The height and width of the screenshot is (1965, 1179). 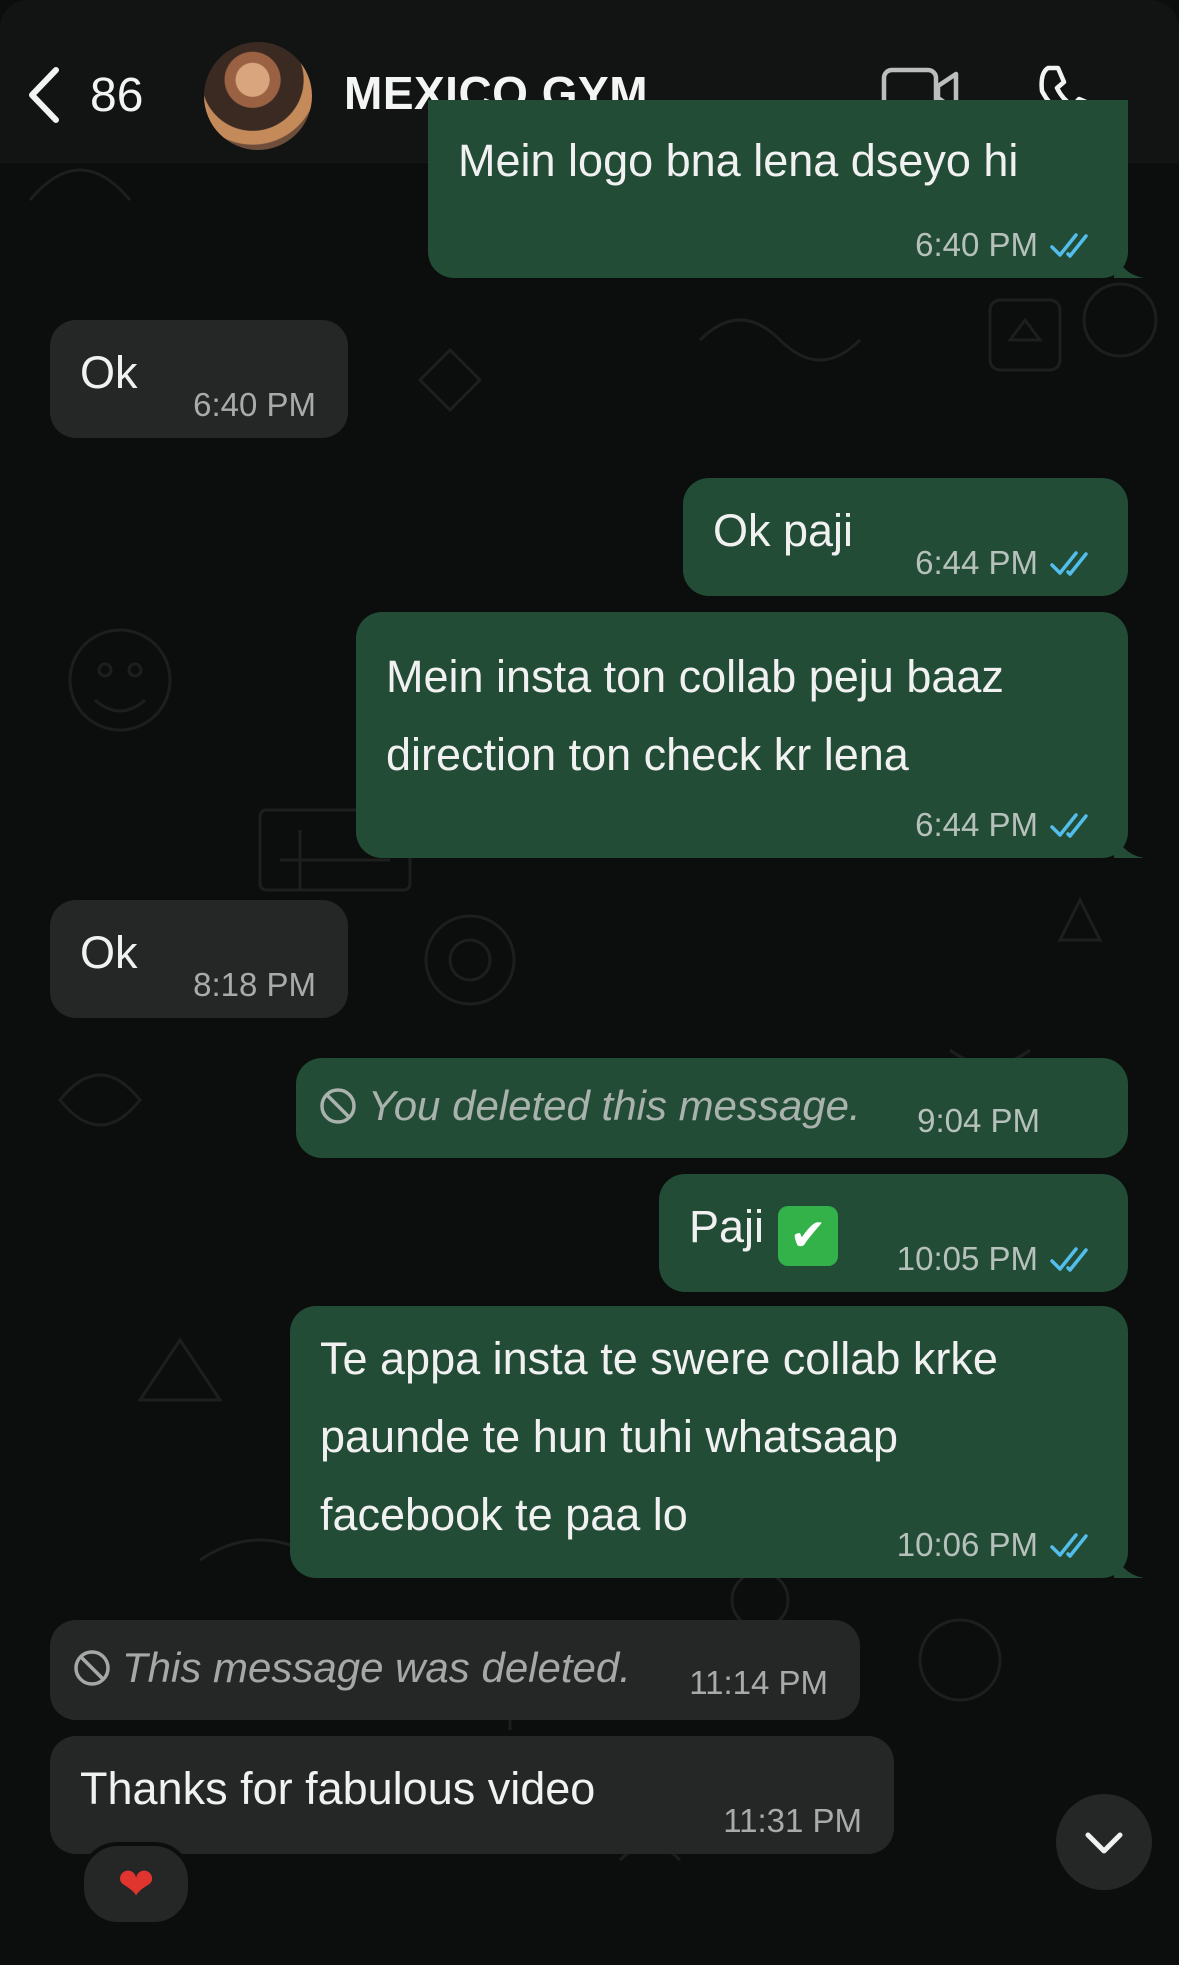 I want to click on message-time: 10:06 PM, so click(x=967, y=1544).